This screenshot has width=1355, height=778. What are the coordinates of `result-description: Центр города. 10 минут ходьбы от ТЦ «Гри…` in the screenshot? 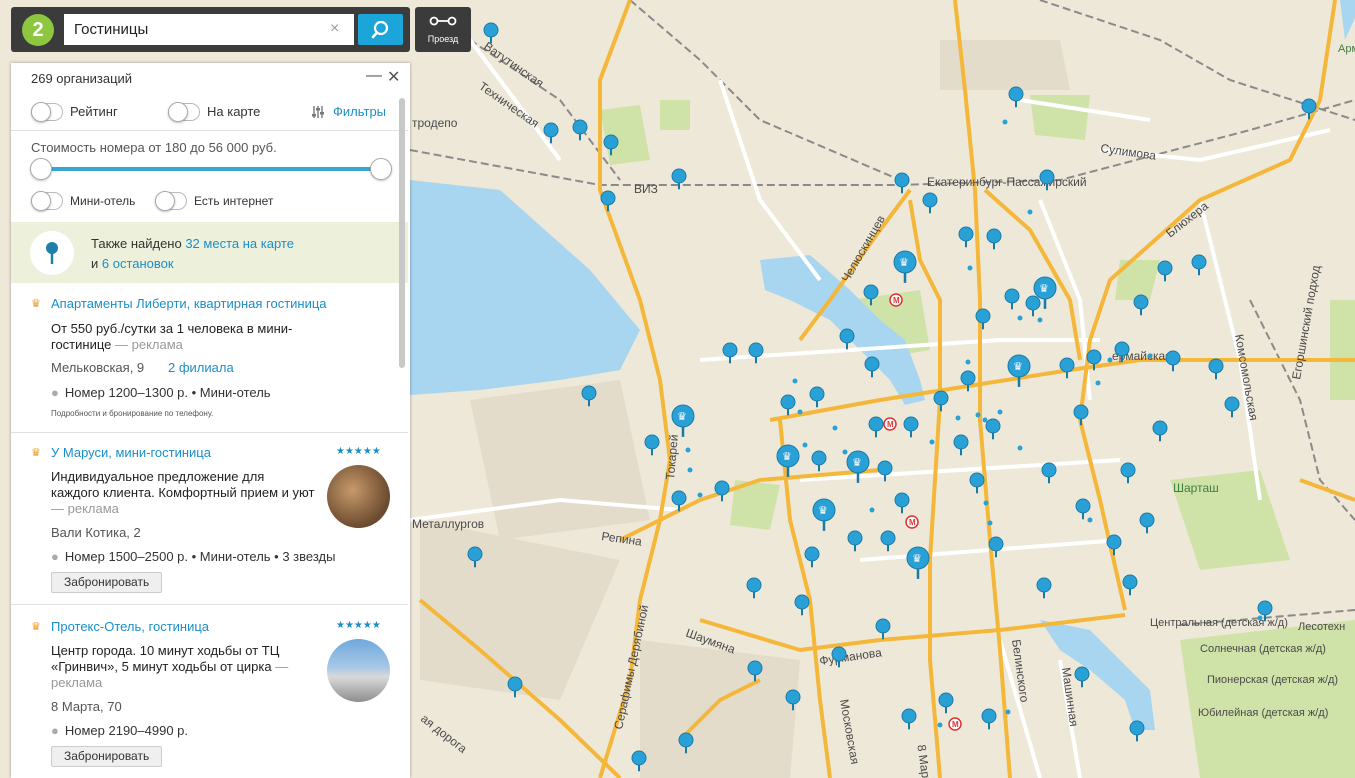 It's located at (170, 666).